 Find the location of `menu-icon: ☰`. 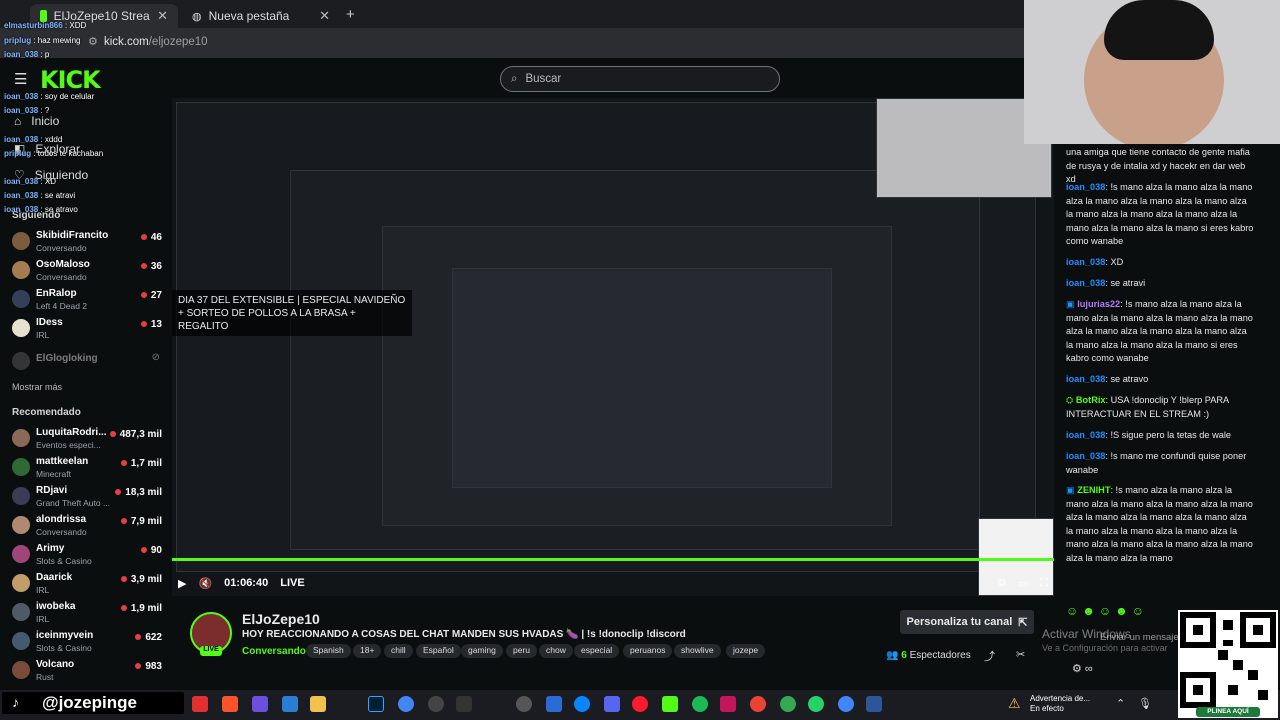

menu-icon: ☰ is located at coordinates (20, 79).